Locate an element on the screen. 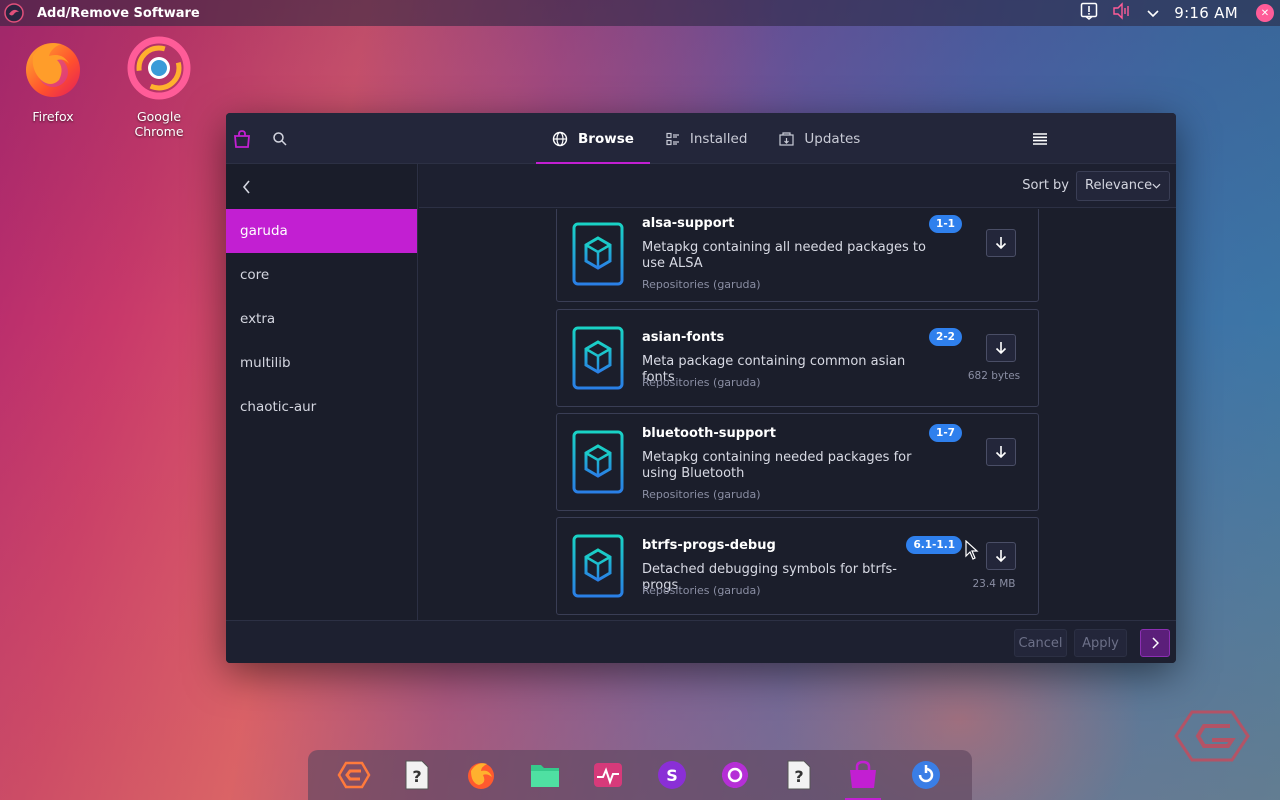 The height and width of the screenshot is (800, 1280). header-bar: Browse Installed Updates is located at coordinates (701, 139).